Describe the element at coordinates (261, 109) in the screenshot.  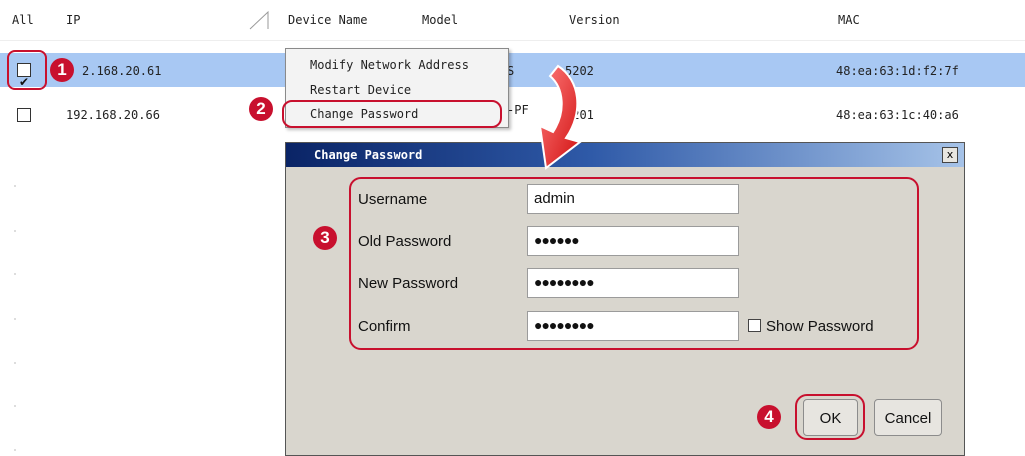
I see `step-badge-2: 2` at that location.